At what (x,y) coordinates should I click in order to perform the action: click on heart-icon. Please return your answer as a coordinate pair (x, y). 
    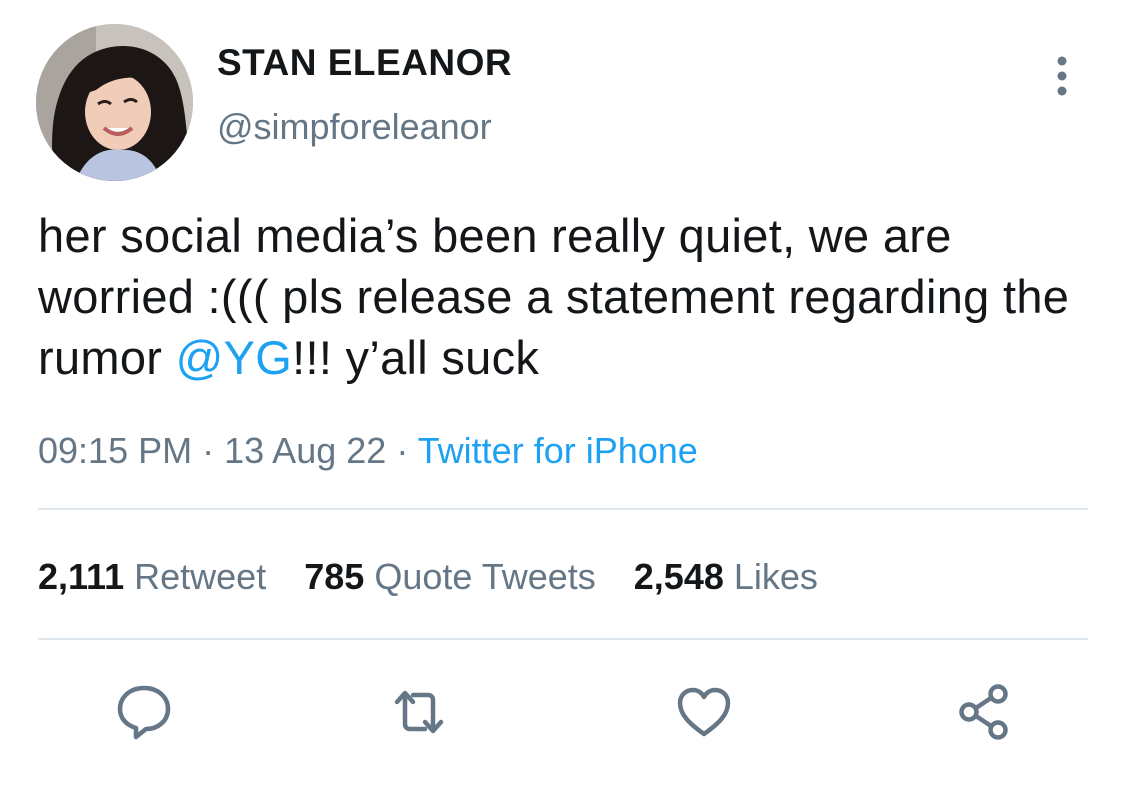
    Looking at the image, I should click on (704, 712).